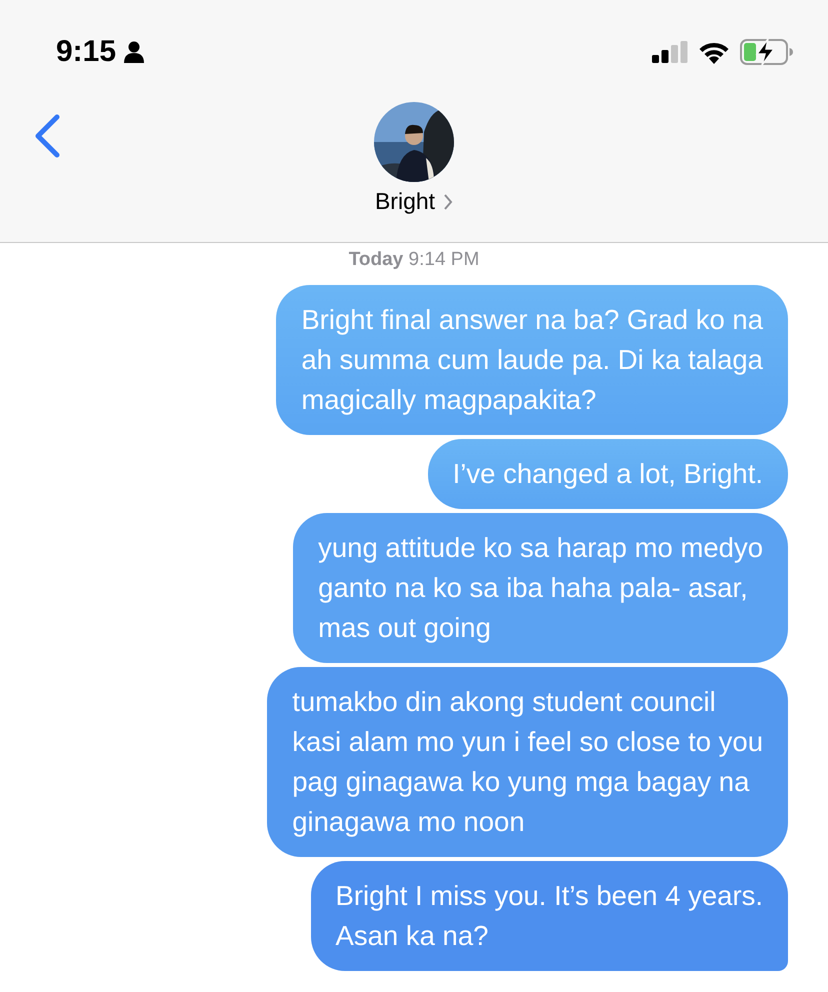 Image resolution: width=828 pixels, height=992 pixels. I want to click on wifi-icon, so click(714, 52).